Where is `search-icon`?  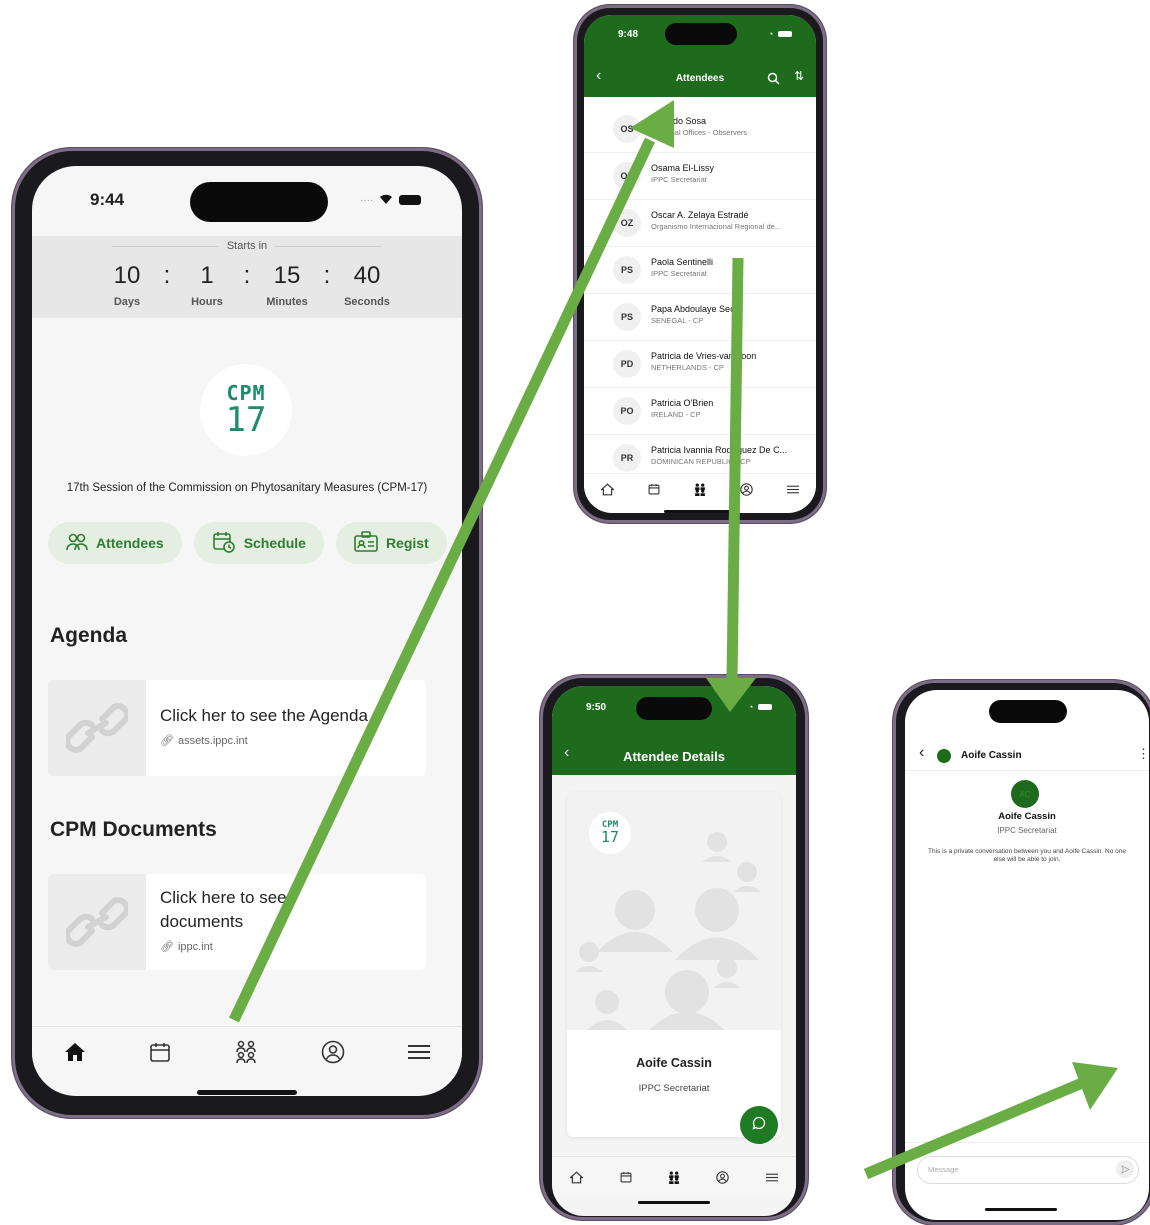
search-icon is located at coordinates (773, 81).